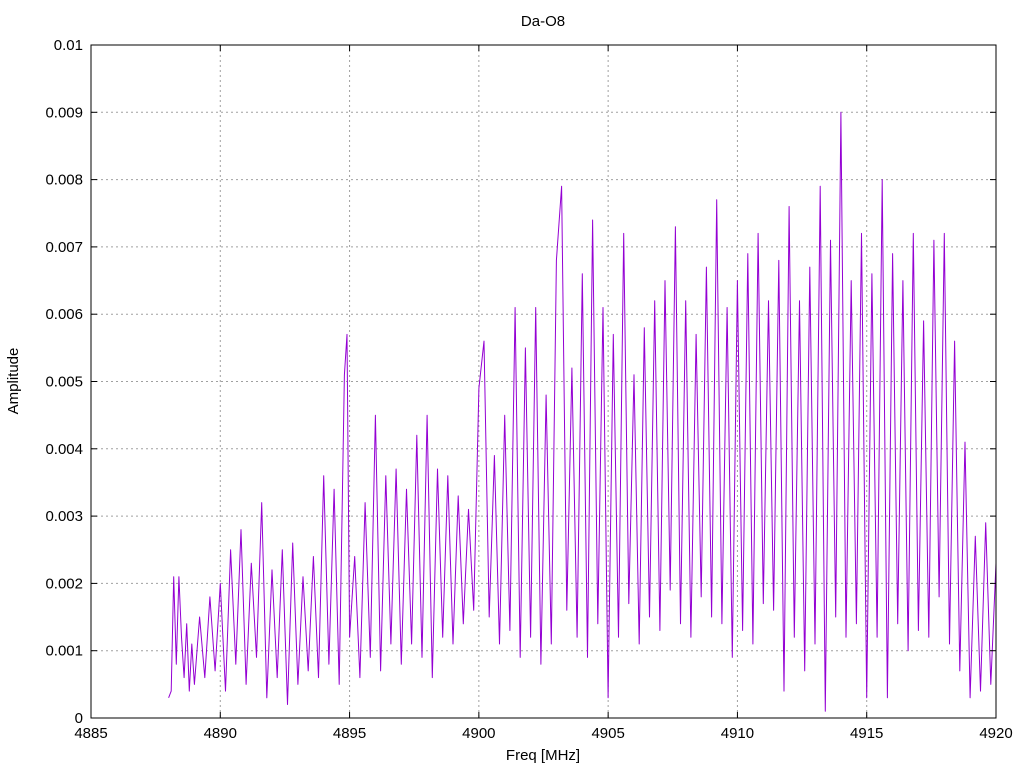 This screenshot has width=1024, height=768. What do you see at coordinates (64, 314) in the screenshot?
I see `y-tick-label: 0.006` at bounding box center [64, 314].